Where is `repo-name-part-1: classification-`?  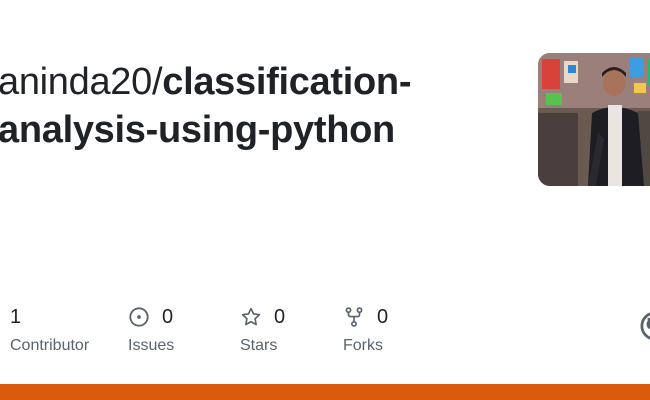
repo-name-part-1: classification- is located at coordinates (287, 82).